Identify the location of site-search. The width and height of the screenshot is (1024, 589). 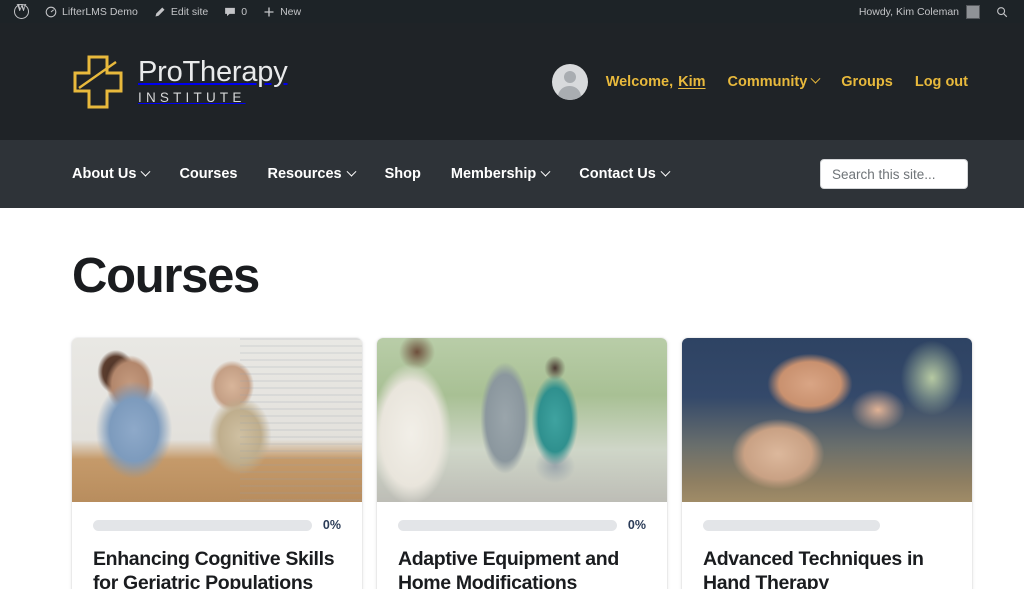
(894, 174).